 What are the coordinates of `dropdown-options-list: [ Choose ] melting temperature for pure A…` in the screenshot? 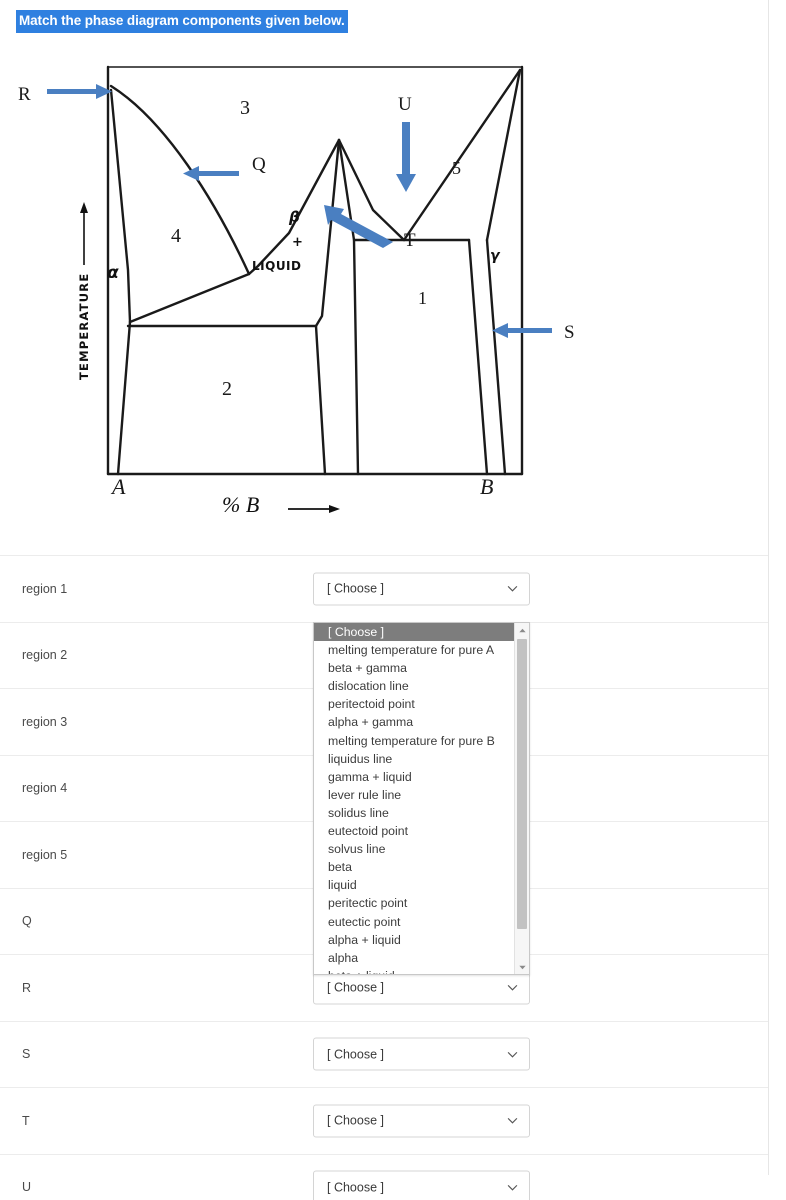 It's located at (421, 798).